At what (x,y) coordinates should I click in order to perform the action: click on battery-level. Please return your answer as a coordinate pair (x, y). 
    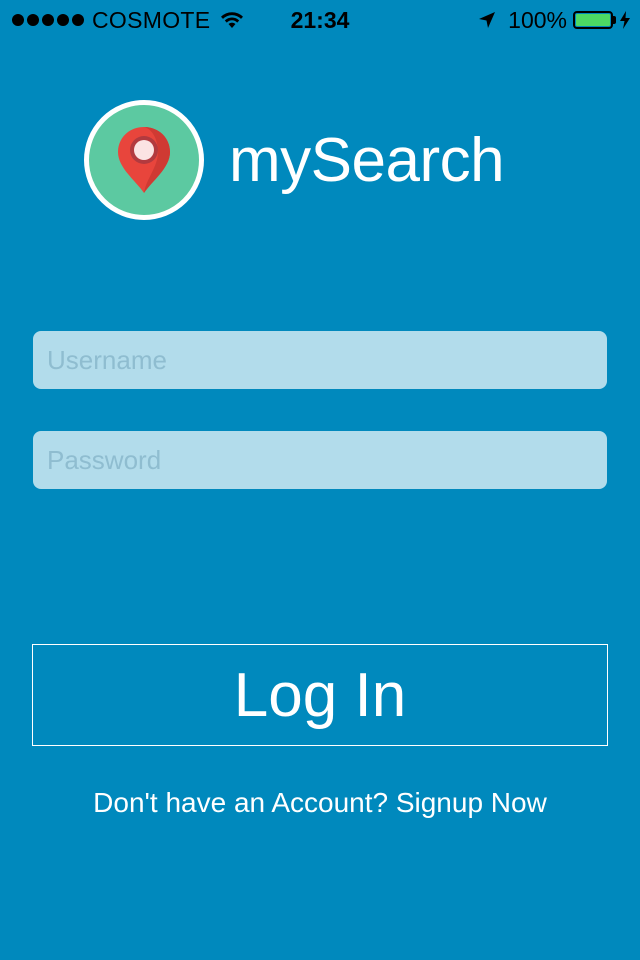
    Looking at the image, I should click on (593, 20).